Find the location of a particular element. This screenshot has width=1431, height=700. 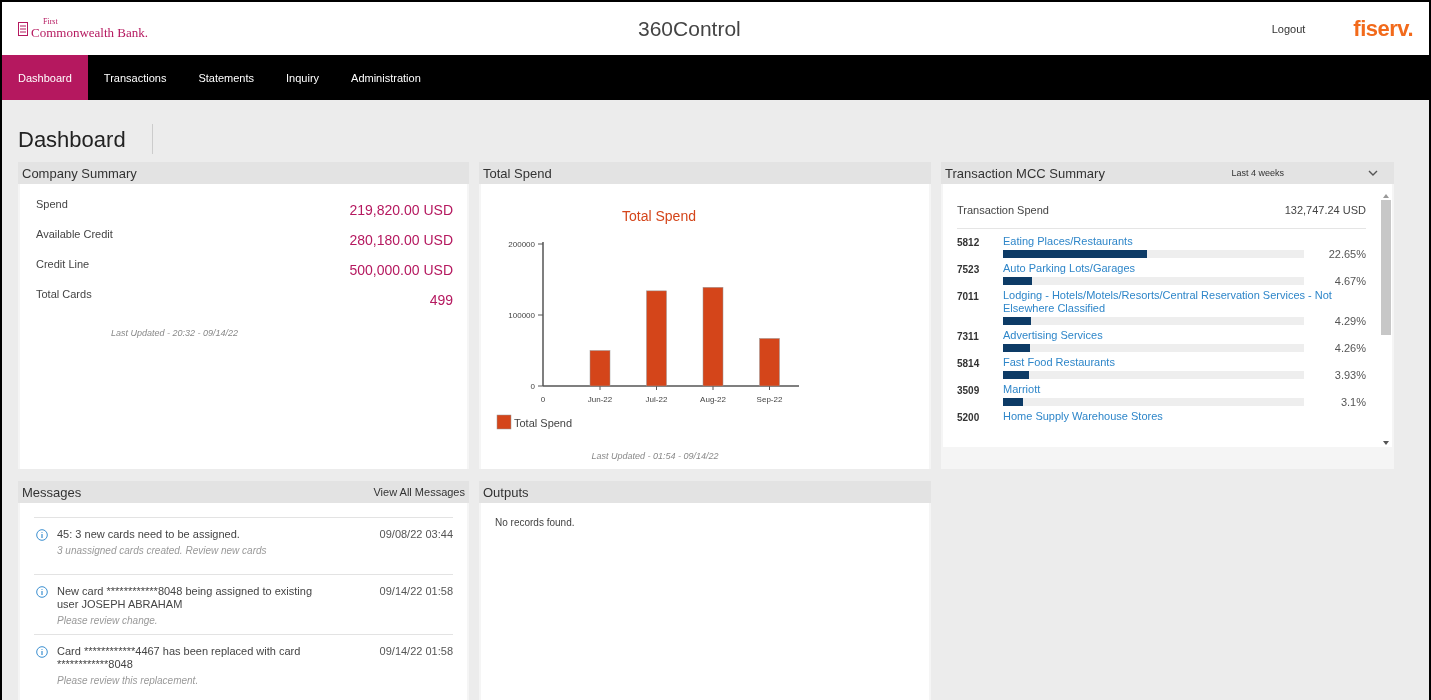

x-tick-label: Sep-22 is located at coordinates (769, 399).